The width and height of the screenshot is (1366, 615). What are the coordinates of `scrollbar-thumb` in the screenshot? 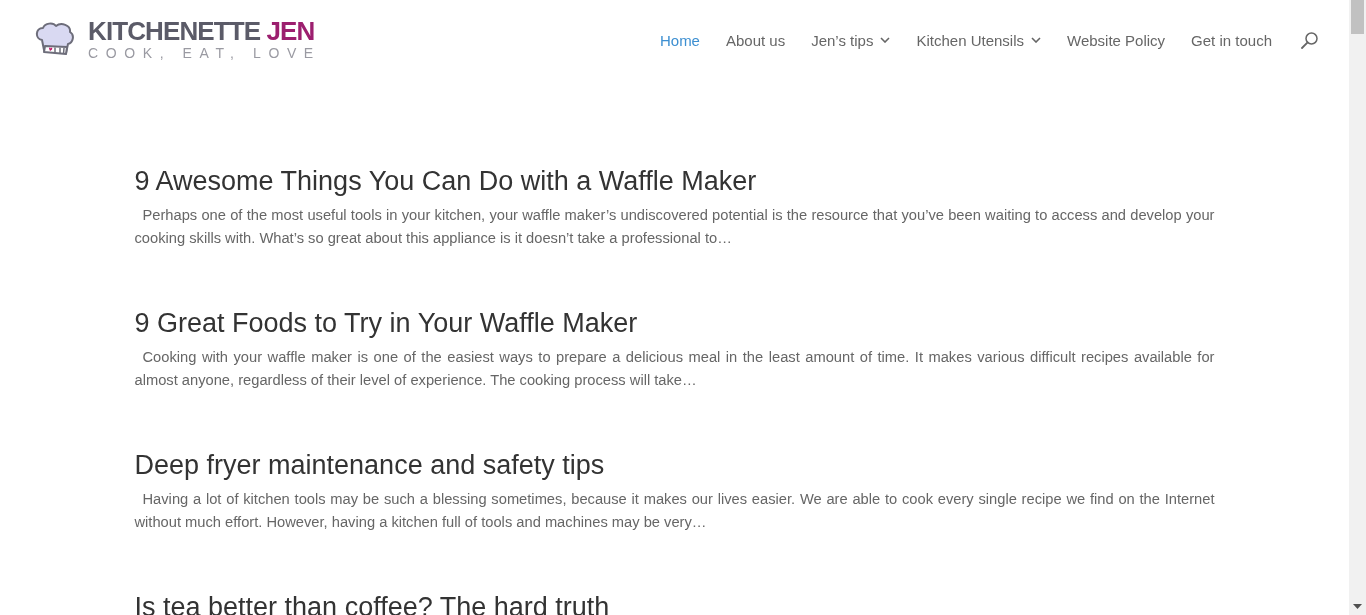 It's located at (1357, 17).